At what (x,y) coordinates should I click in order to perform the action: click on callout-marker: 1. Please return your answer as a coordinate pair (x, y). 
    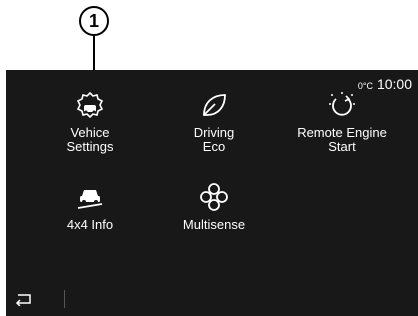
    Looking at the image, I should click on (94, 21).